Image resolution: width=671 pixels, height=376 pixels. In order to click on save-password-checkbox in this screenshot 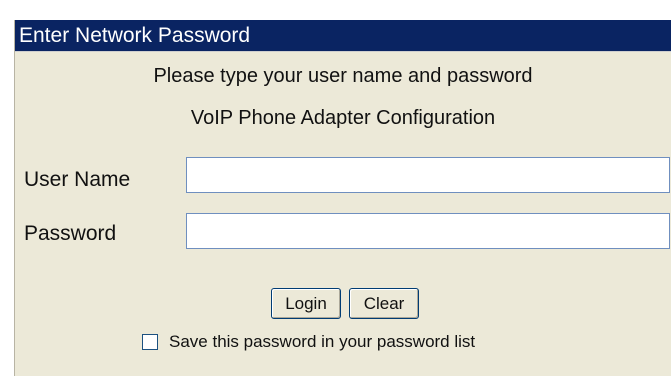, I will do `click(150, 342)`.